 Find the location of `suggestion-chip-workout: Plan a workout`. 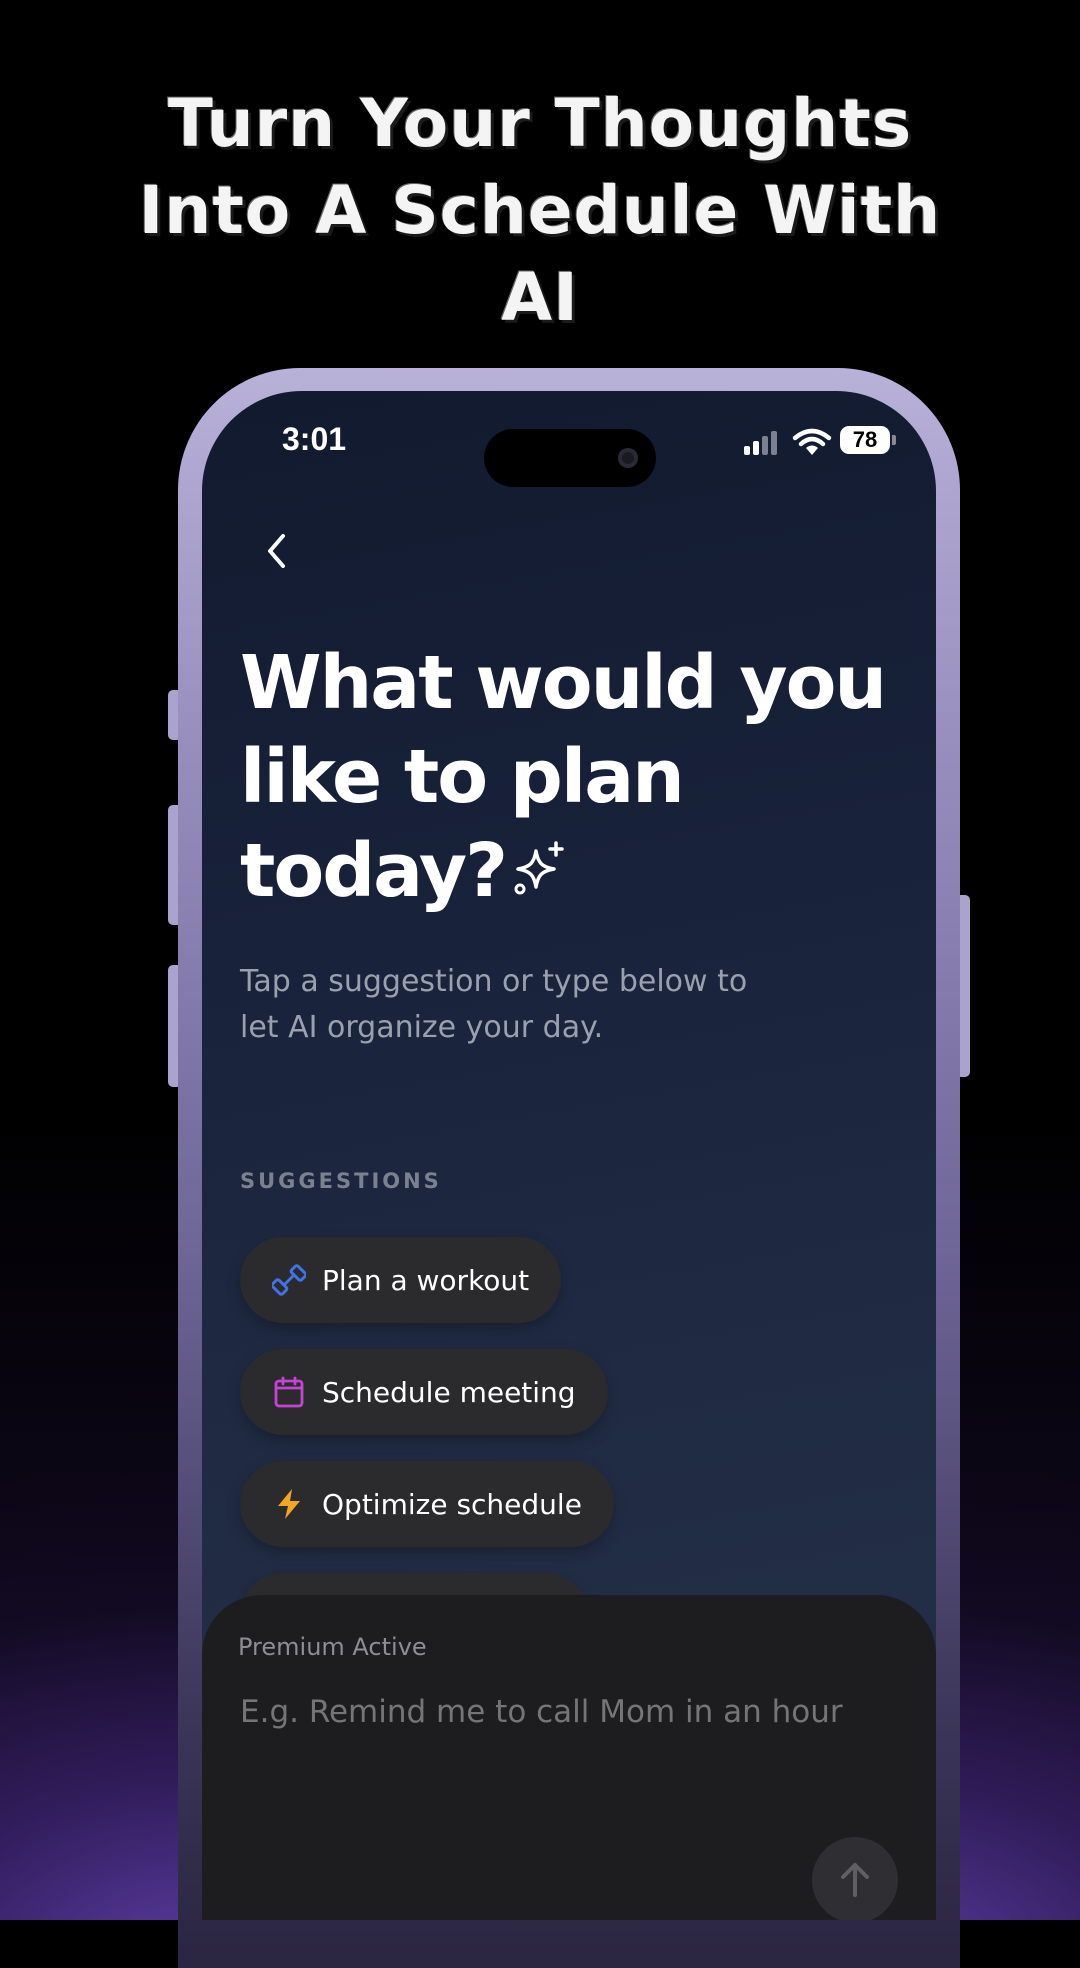

suggestion-chip-workout: Plan a workout is located at coordinates (401, 1280).